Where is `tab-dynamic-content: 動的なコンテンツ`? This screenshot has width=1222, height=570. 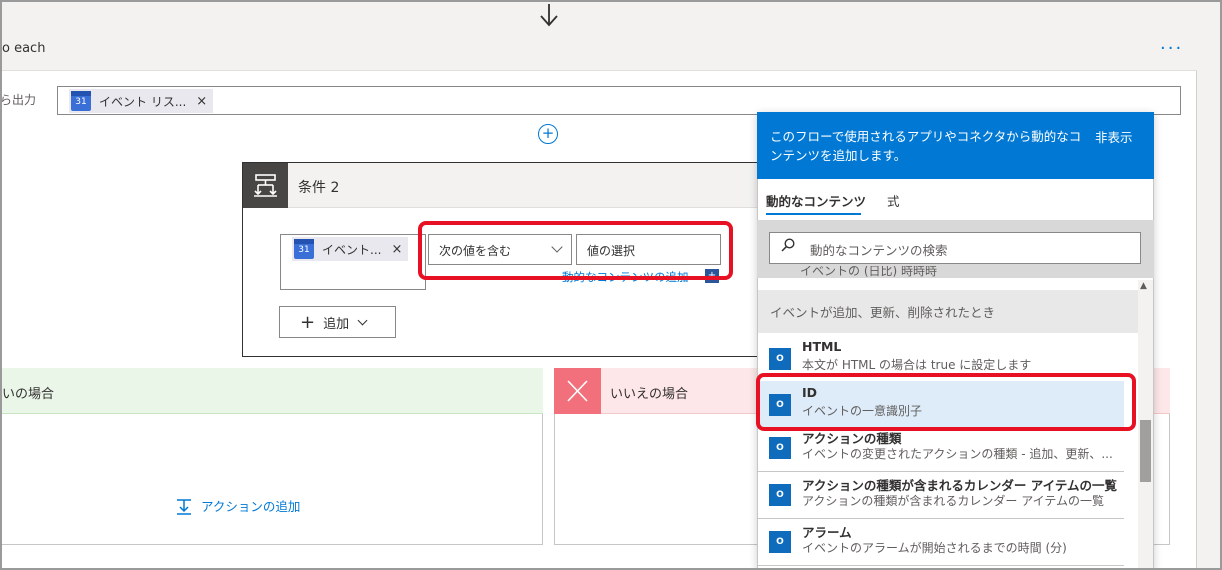 tab-dynamic-content: 動的なコンテンツ is located at coordinates (816, 200).